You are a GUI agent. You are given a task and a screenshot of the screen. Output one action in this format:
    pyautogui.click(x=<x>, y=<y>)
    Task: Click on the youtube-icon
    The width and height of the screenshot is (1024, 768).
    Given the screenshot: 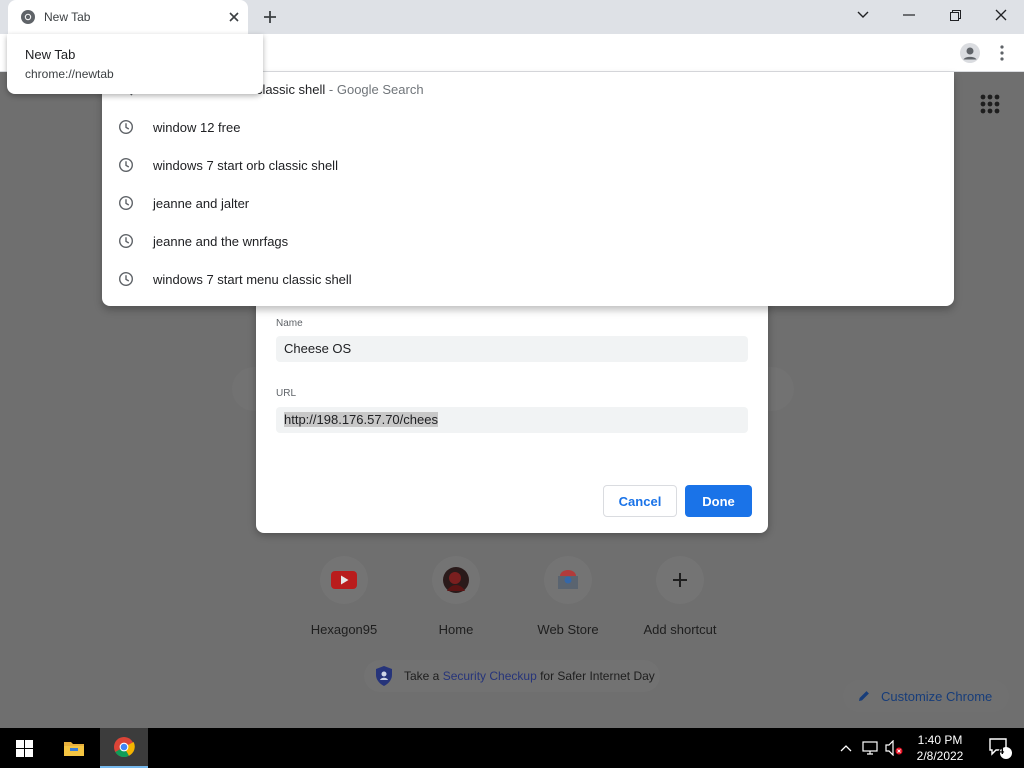 What is the action you would take?
    pyautogui.click(x=344, y=580)
    